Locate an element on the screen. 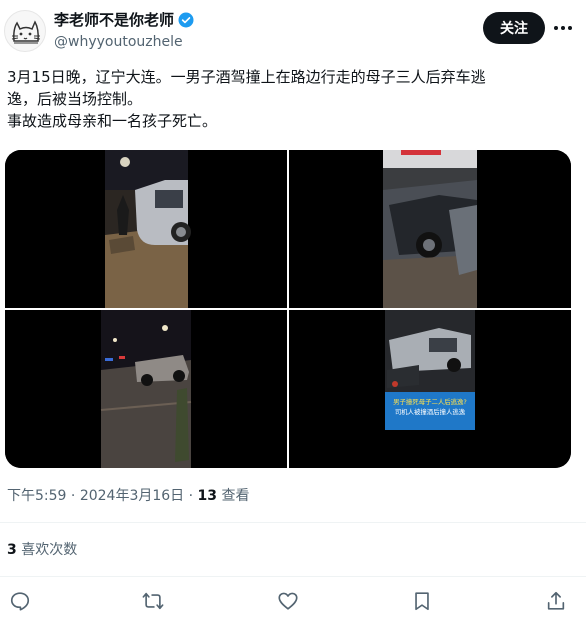  share-button is located at coordinates (556, 601).